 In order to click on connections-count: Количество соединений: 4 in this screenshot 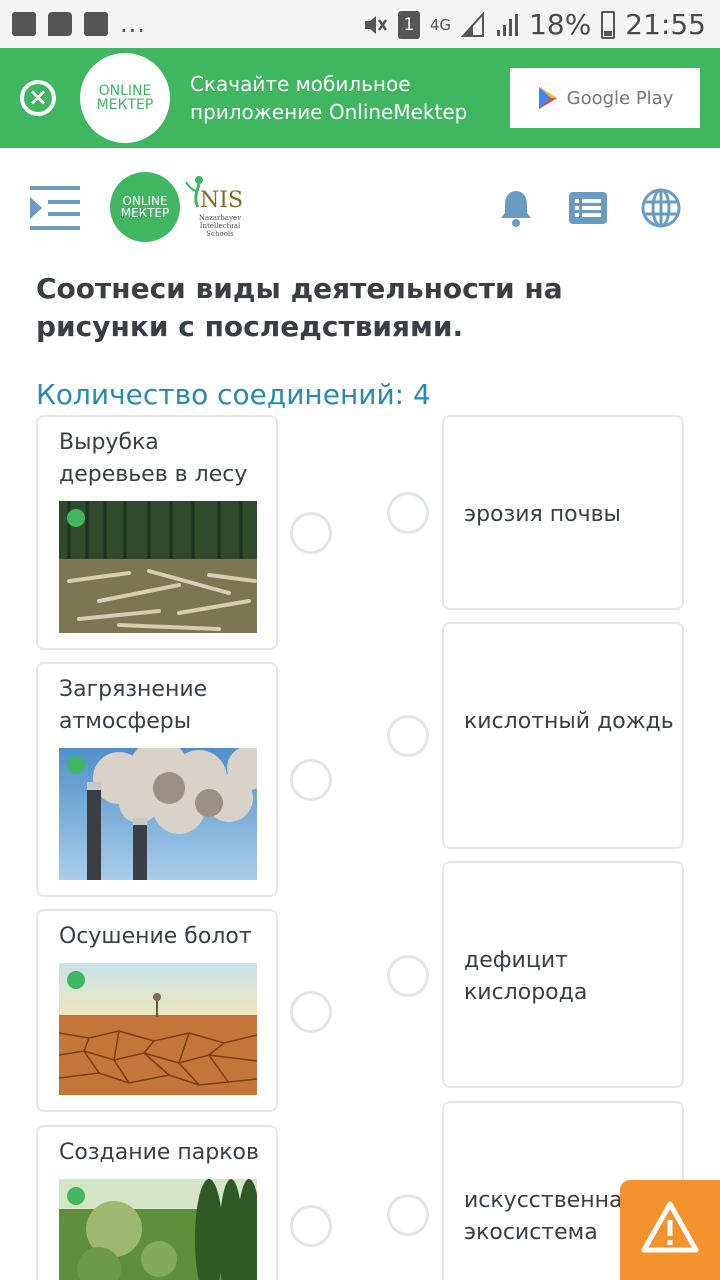, I will do `click(233, 394)`.